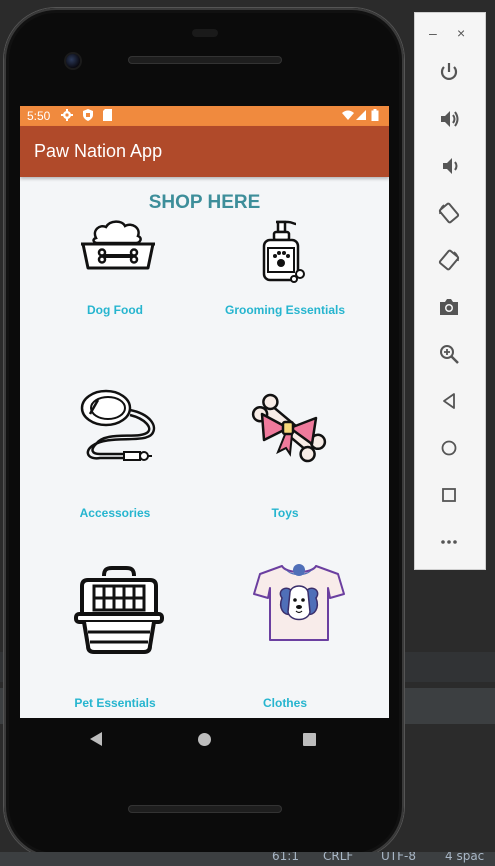 This screenshot has height=866, width=495. What do you see at coordinates (204, 116) in the screenshot?
I see `status-bar: 5:50` at bounding box center [204, 116].